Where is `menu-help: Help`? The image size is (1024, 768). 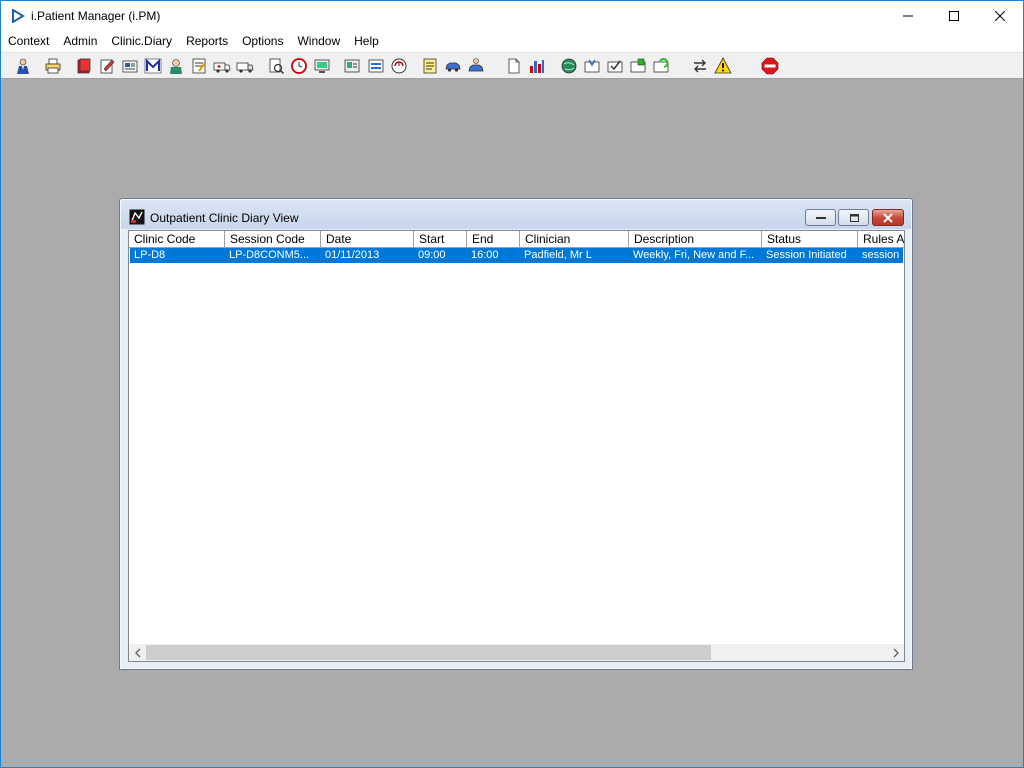 menu-help: Help is located at coordinates (366, 41).